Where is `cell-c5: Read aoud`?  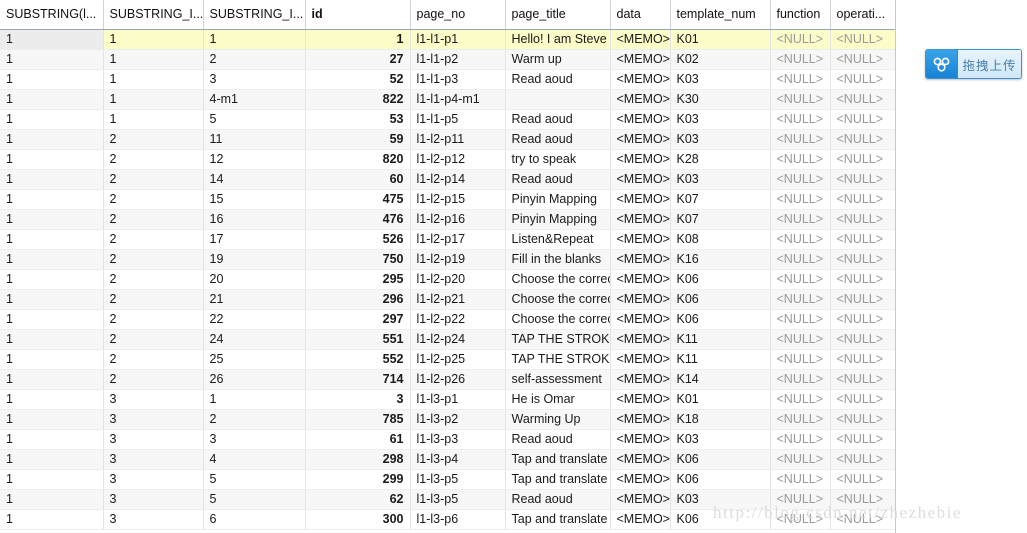 cell-c5: Read aoud is located at coordinates (558, 439).